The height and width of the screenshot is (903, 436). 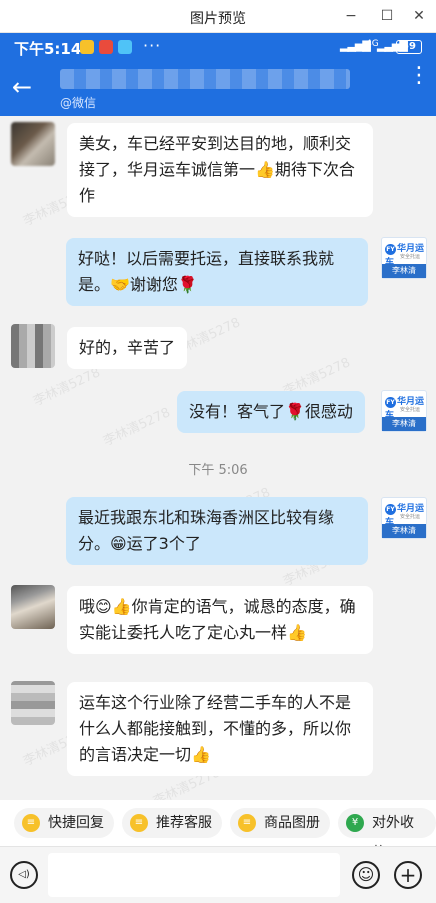 I want to click on message-bubble-incoming: 美女，车已经平安到达目的地，顺利交接了，华月运车诚信第一👍期待下次合作, so click(x=220, y=170).